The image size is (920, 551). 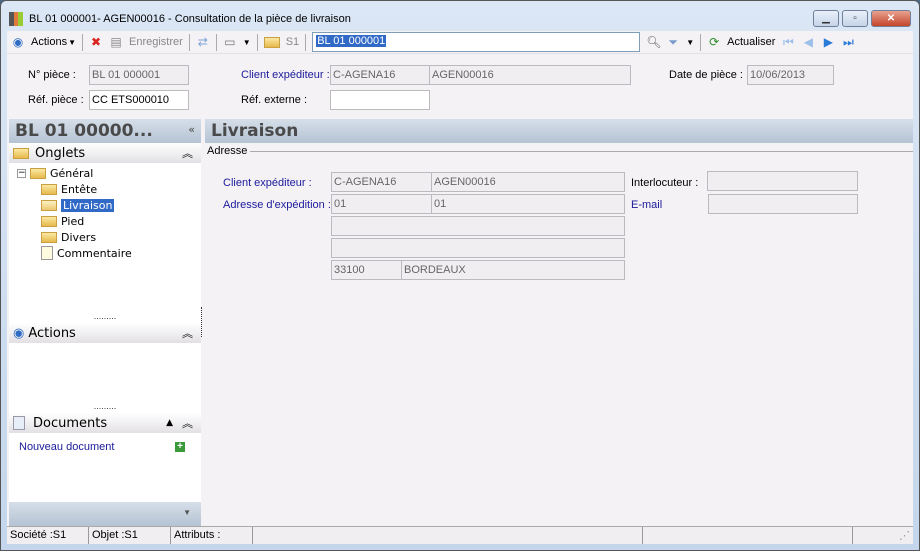 What do you see at coordinates (116, 42) in the screenshot?
I see `save-icon: ▤` at bounding box center [116, 42].